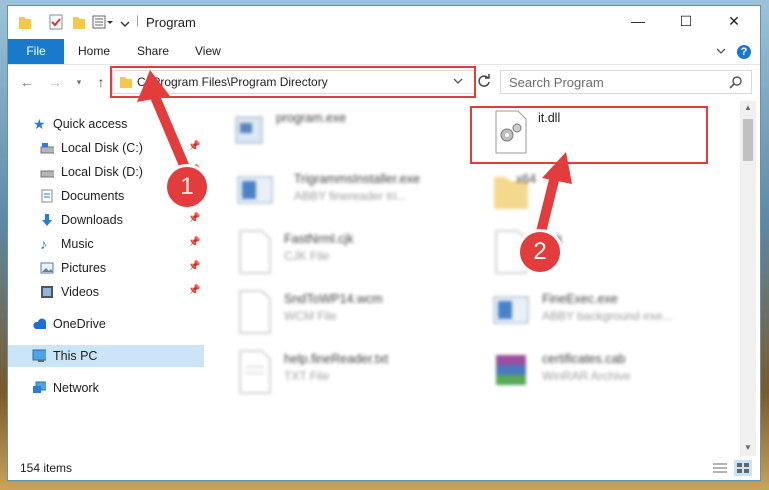 The width and height of the screenshot is (769, 490). Describe the element at coordinates (557, 168) in the screenshot. I see `arrow-2-head` at that location.